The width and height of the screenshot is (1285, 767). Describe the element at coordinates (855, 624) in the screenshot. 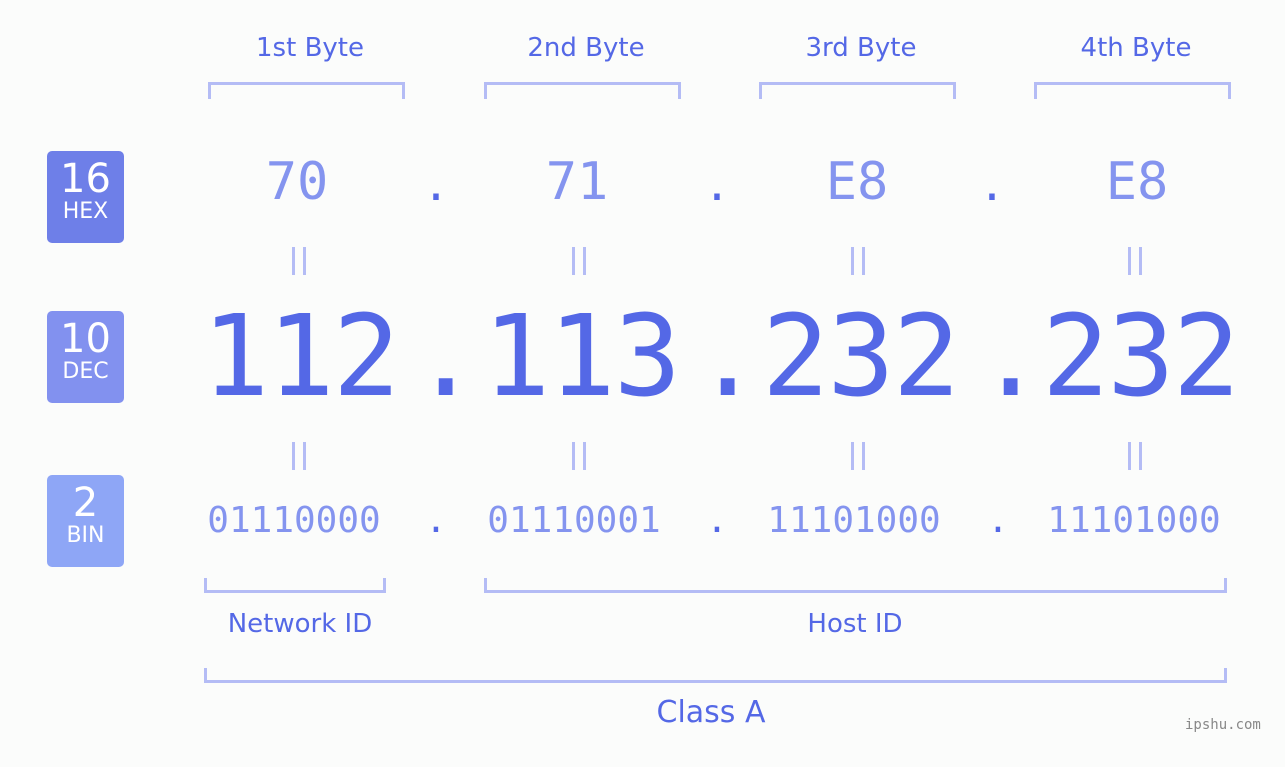

I see `host-id-label: Host ID` at that location.